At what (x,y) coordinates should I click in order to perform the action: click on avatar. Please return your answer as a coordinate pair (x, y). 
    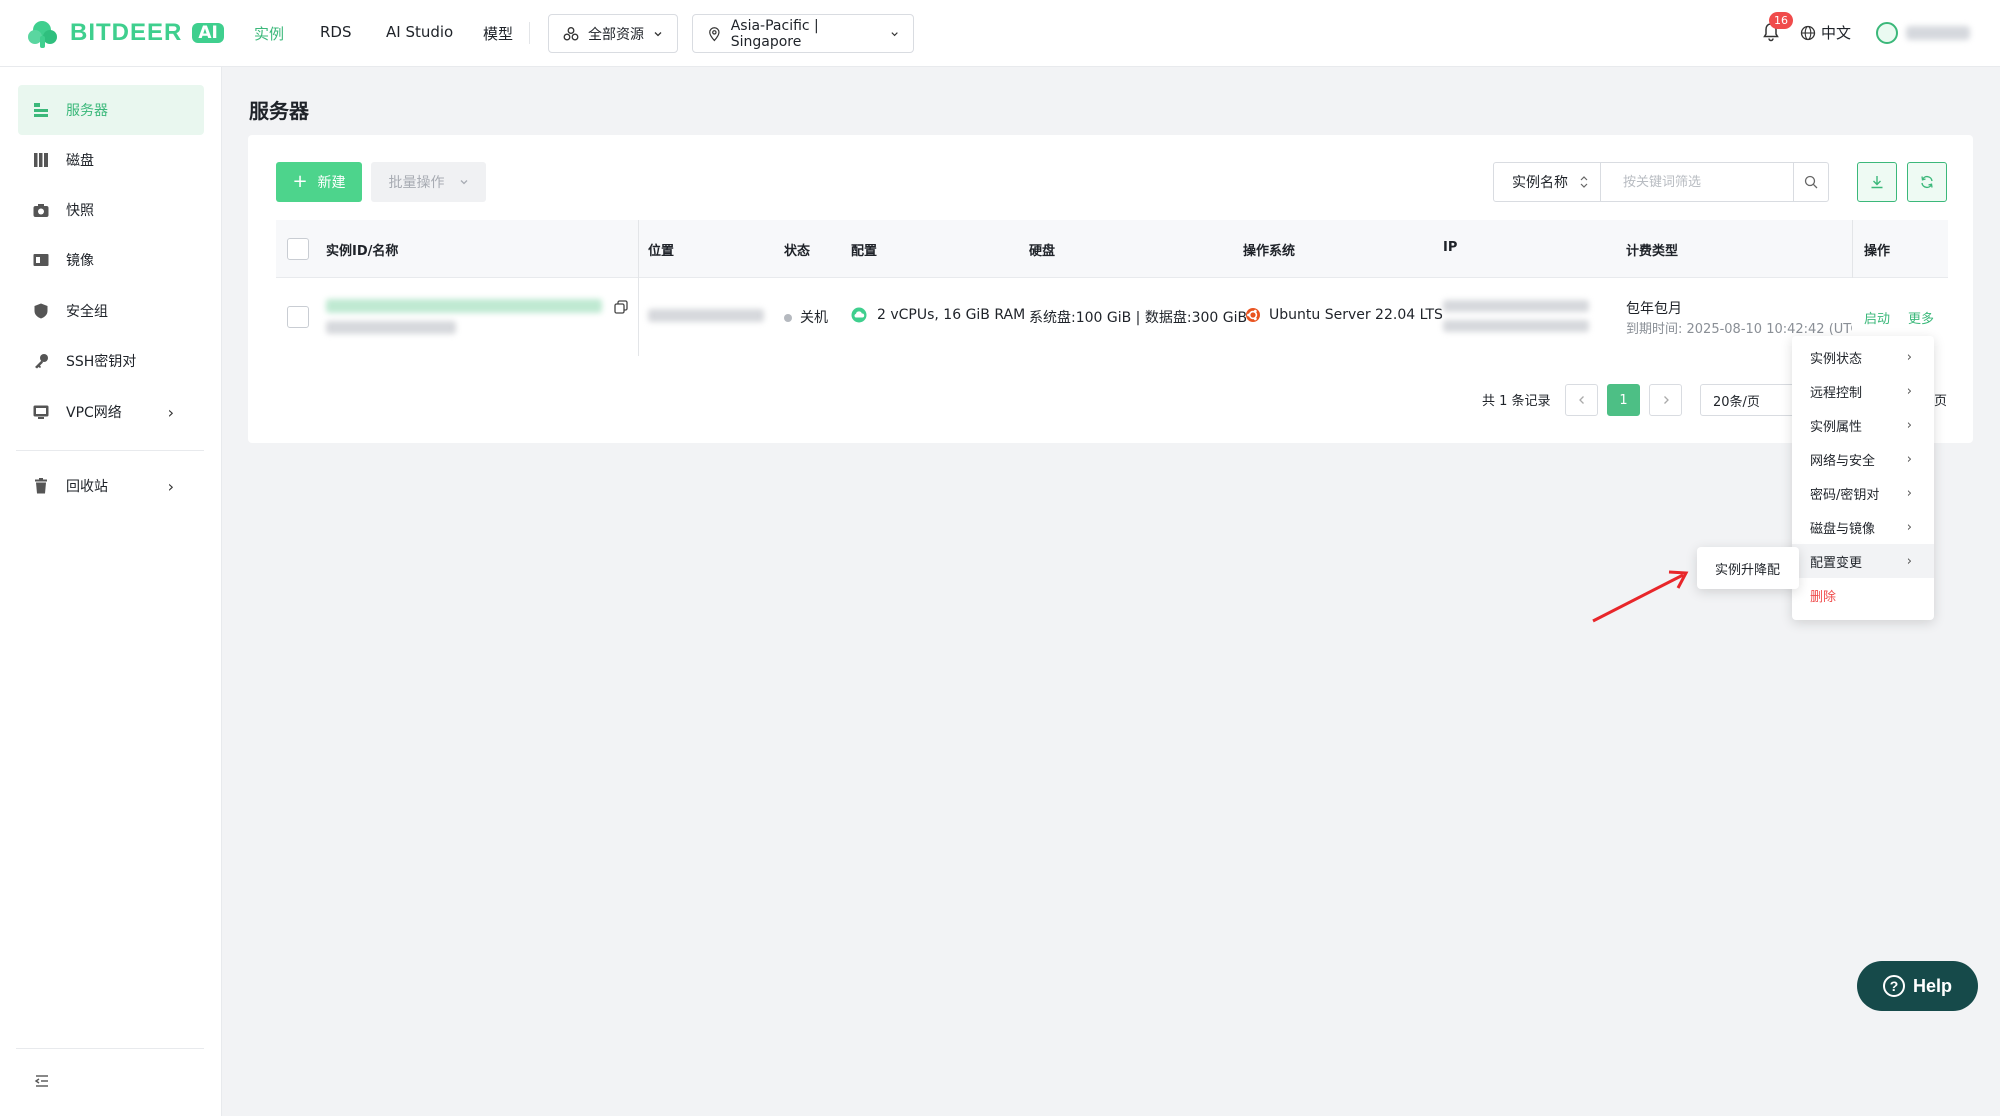
    Looking at the image, I should click on (1887, 33).